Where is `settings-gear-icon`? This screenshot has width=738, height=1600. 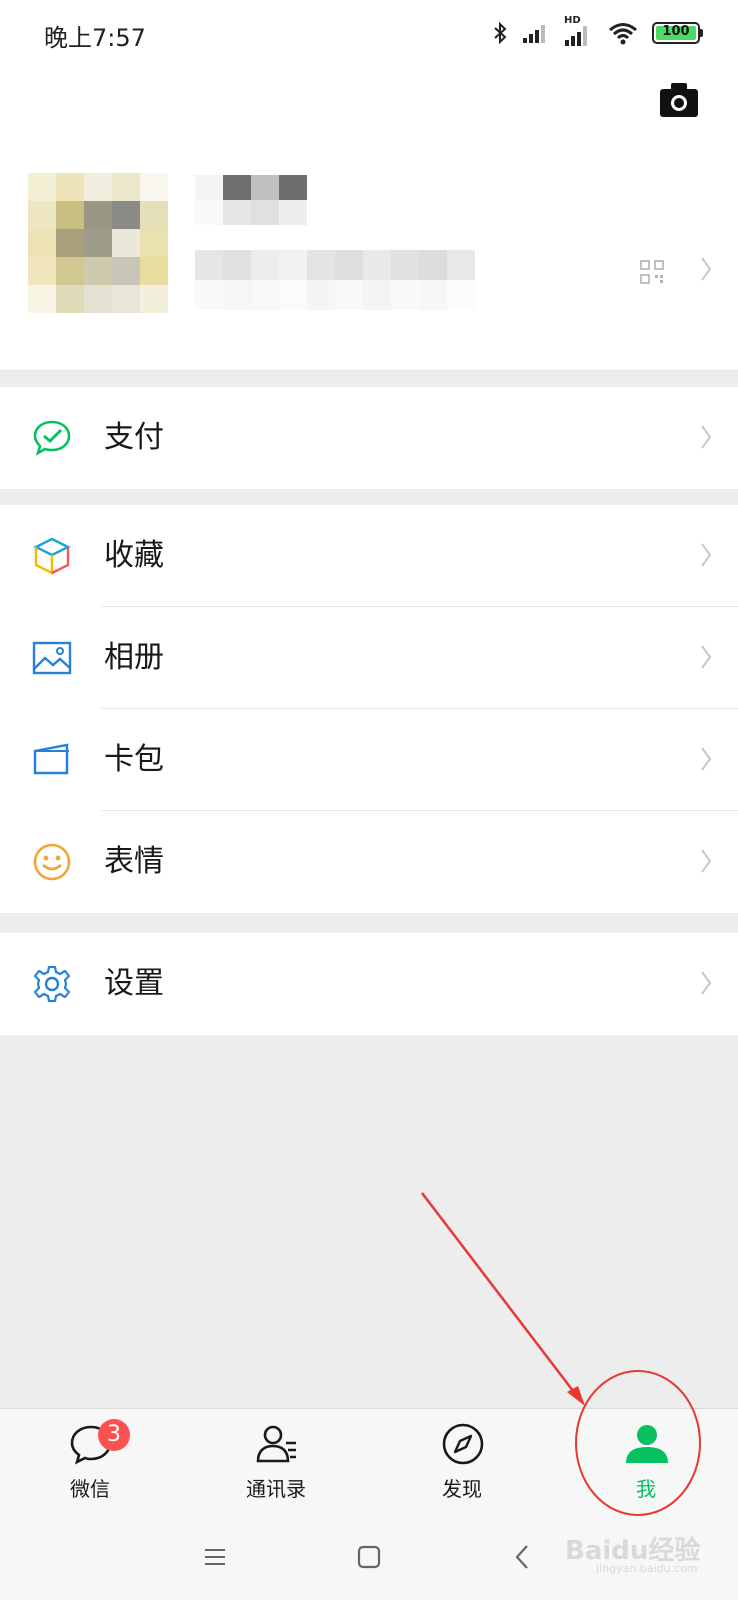 settings-gear-icon is located at coordinates (52, 984).